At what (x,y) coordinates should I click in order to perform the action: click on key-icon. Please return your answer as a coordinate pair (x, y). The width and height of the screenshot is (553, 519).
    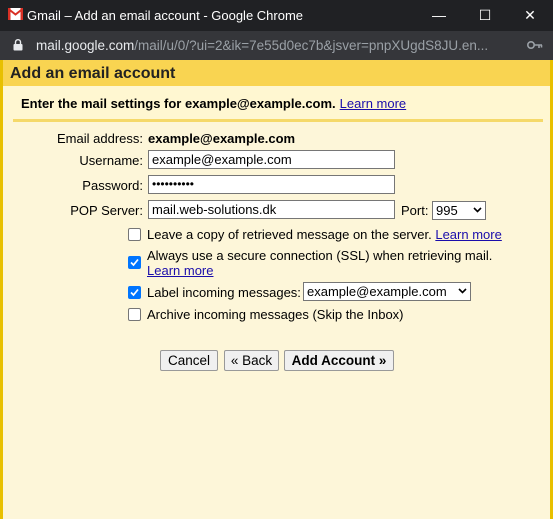
    Looking at the image, I should click on (535, 45).